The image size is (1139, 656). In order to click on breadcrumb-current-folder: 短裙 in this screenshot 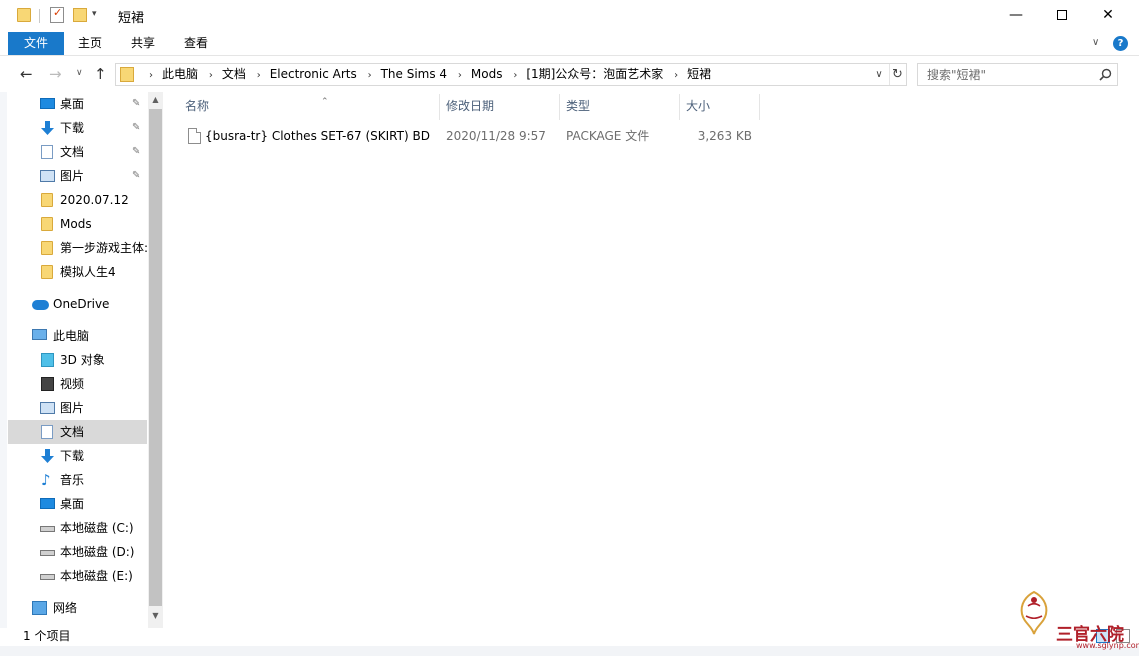, I will do `click(699, 74)`.